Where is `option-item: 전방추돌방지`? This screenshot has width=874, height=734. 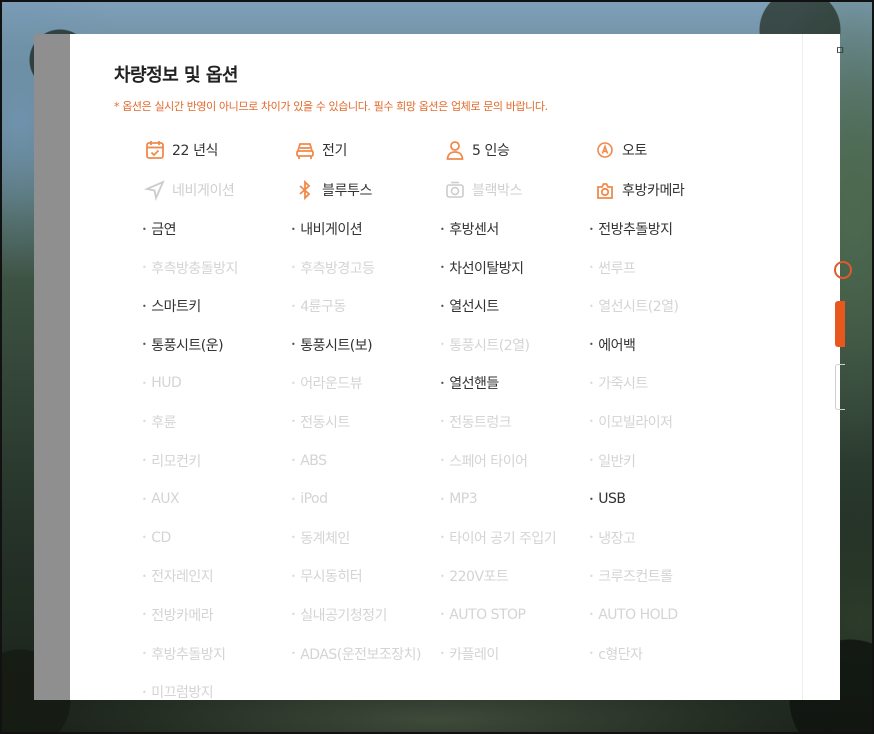 option-item: 전방추돌방지 is located at coordinates (663, 229).